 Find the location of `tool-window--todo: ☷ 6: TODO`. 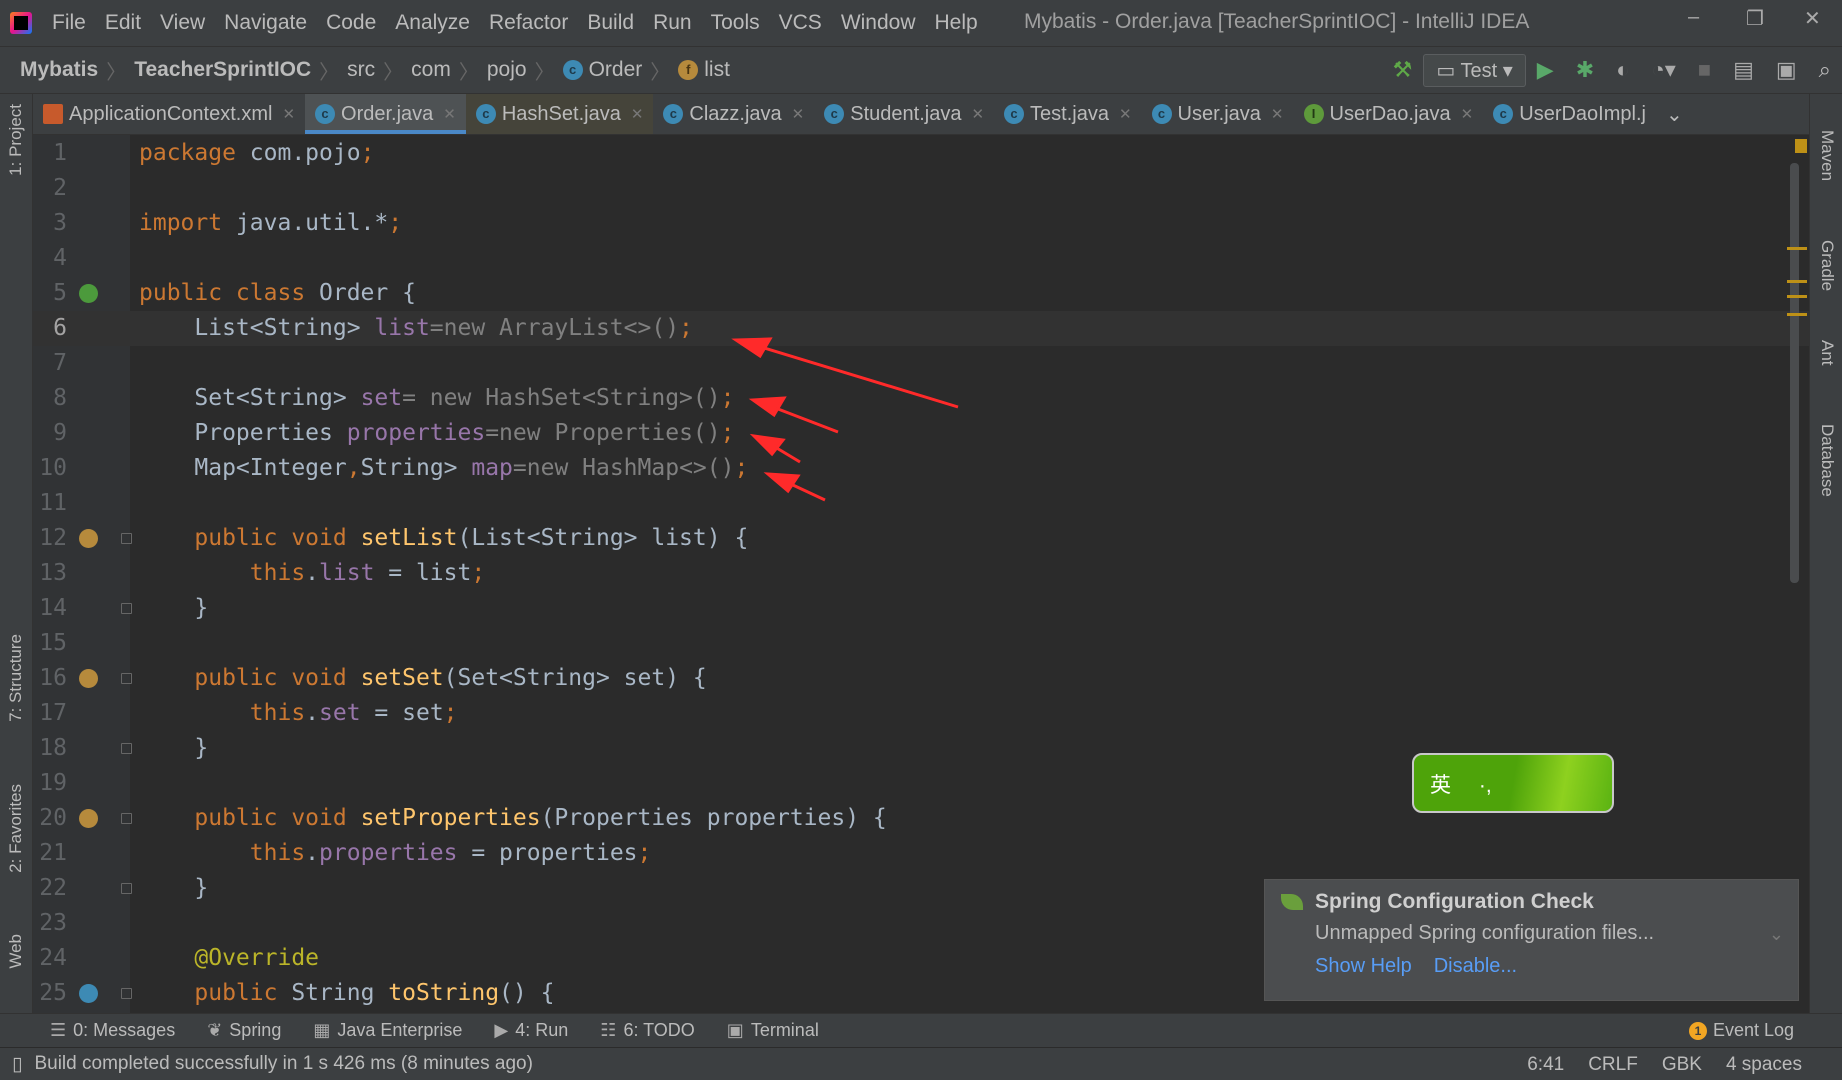

tool-window--todo: ☷ 6: TODO is located at coordinates (647, 1030).